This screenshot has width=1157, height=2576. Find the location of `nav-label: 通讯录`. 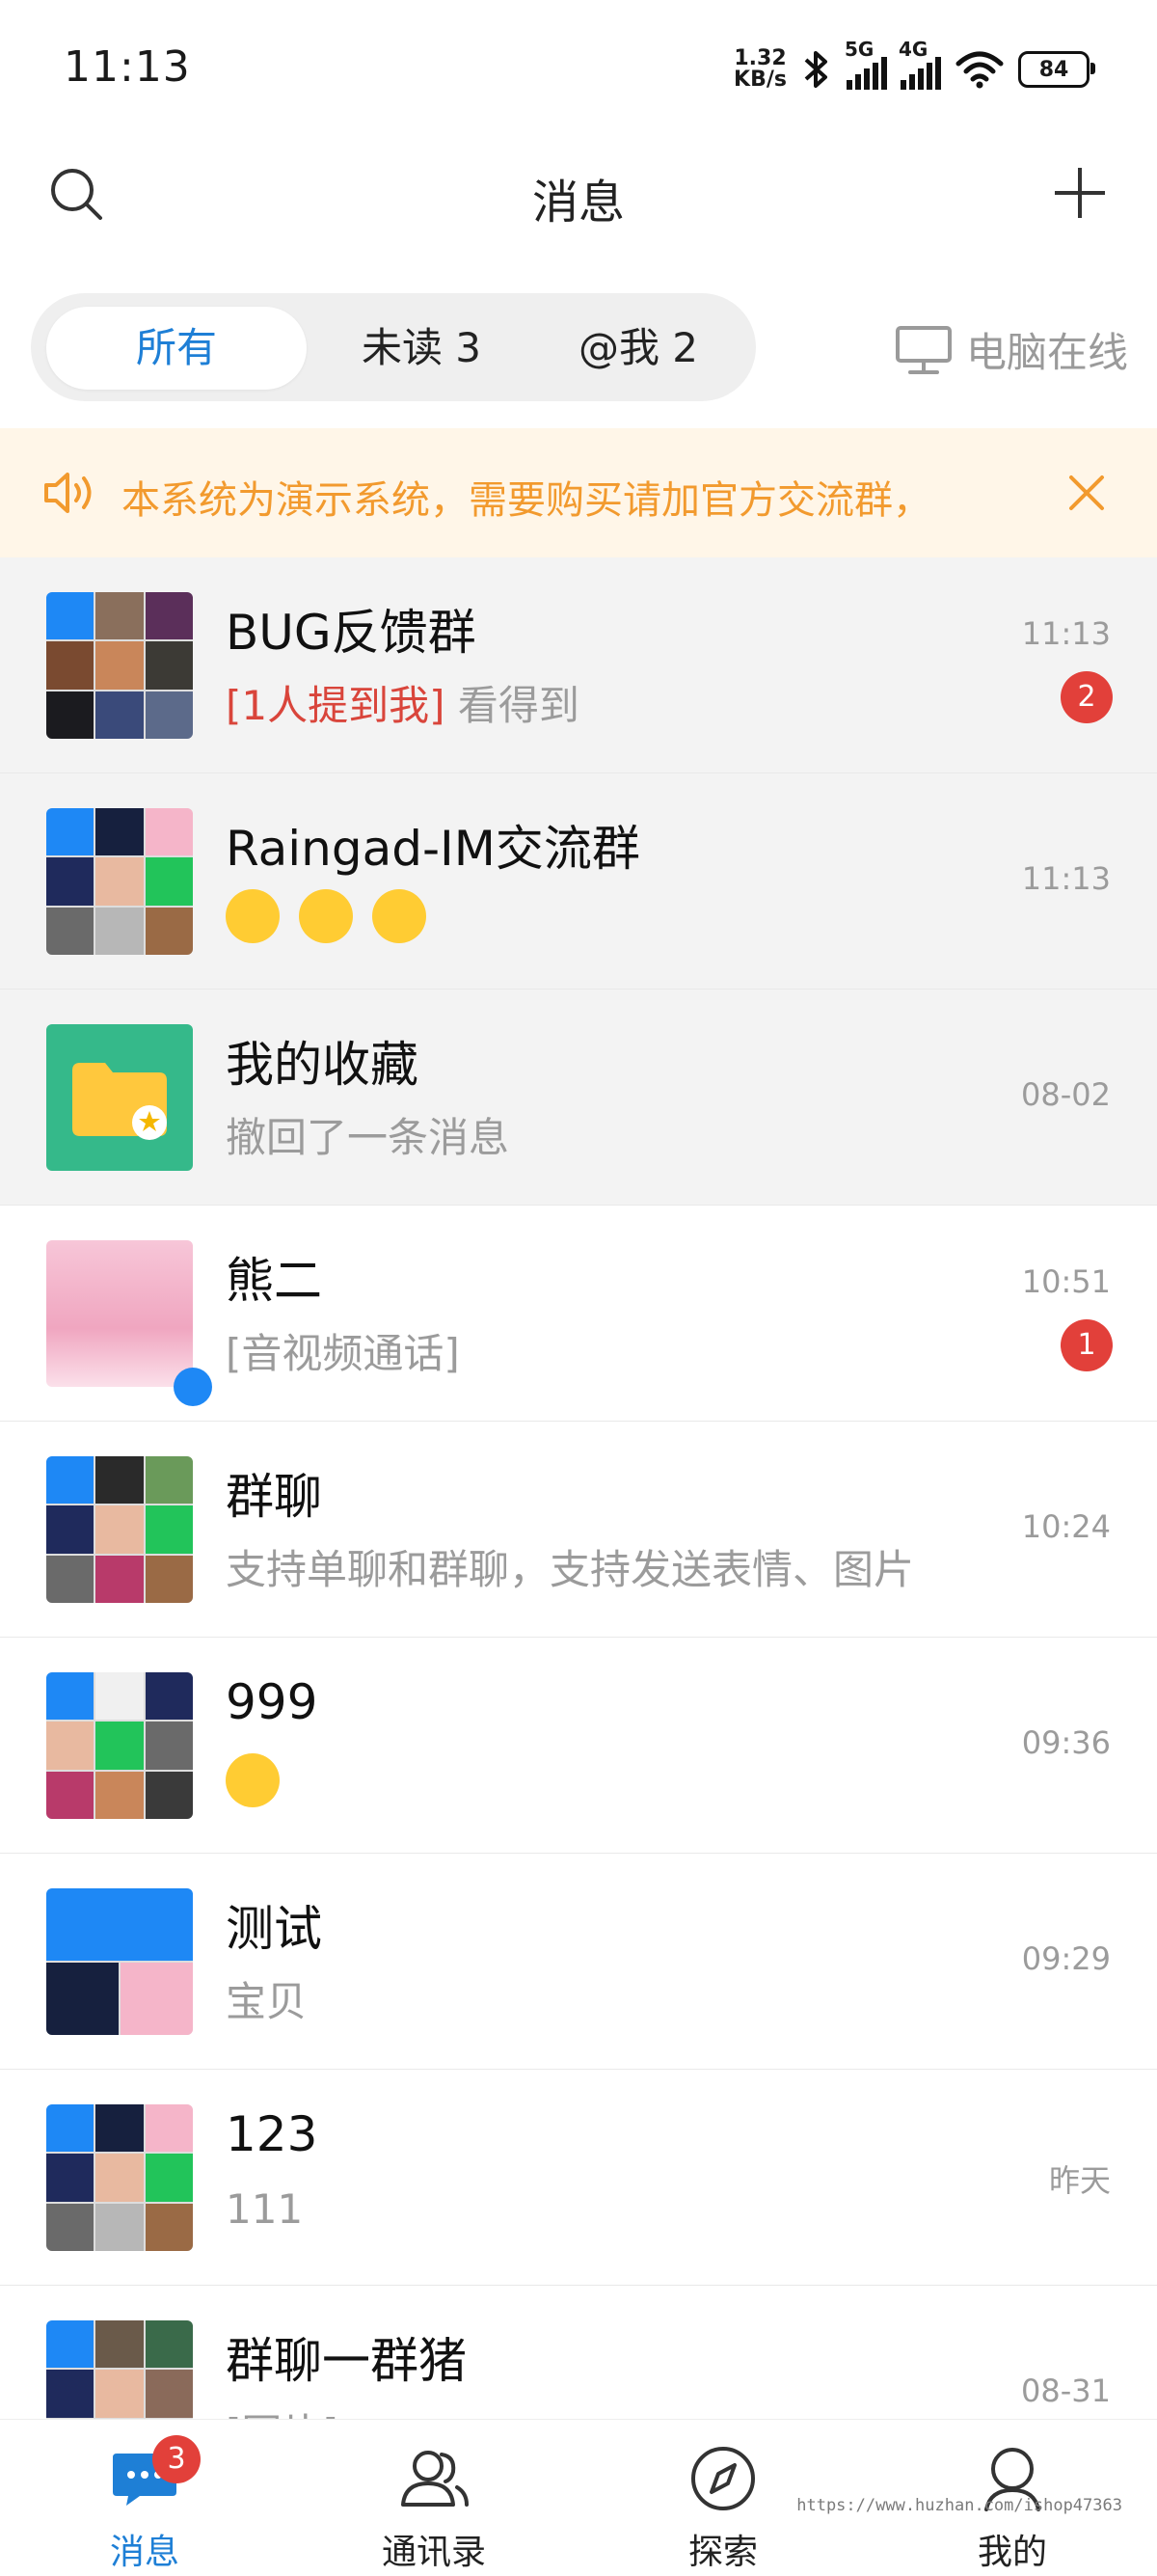

nav-label: 通讯录 is located at coordinates (433, 2552).